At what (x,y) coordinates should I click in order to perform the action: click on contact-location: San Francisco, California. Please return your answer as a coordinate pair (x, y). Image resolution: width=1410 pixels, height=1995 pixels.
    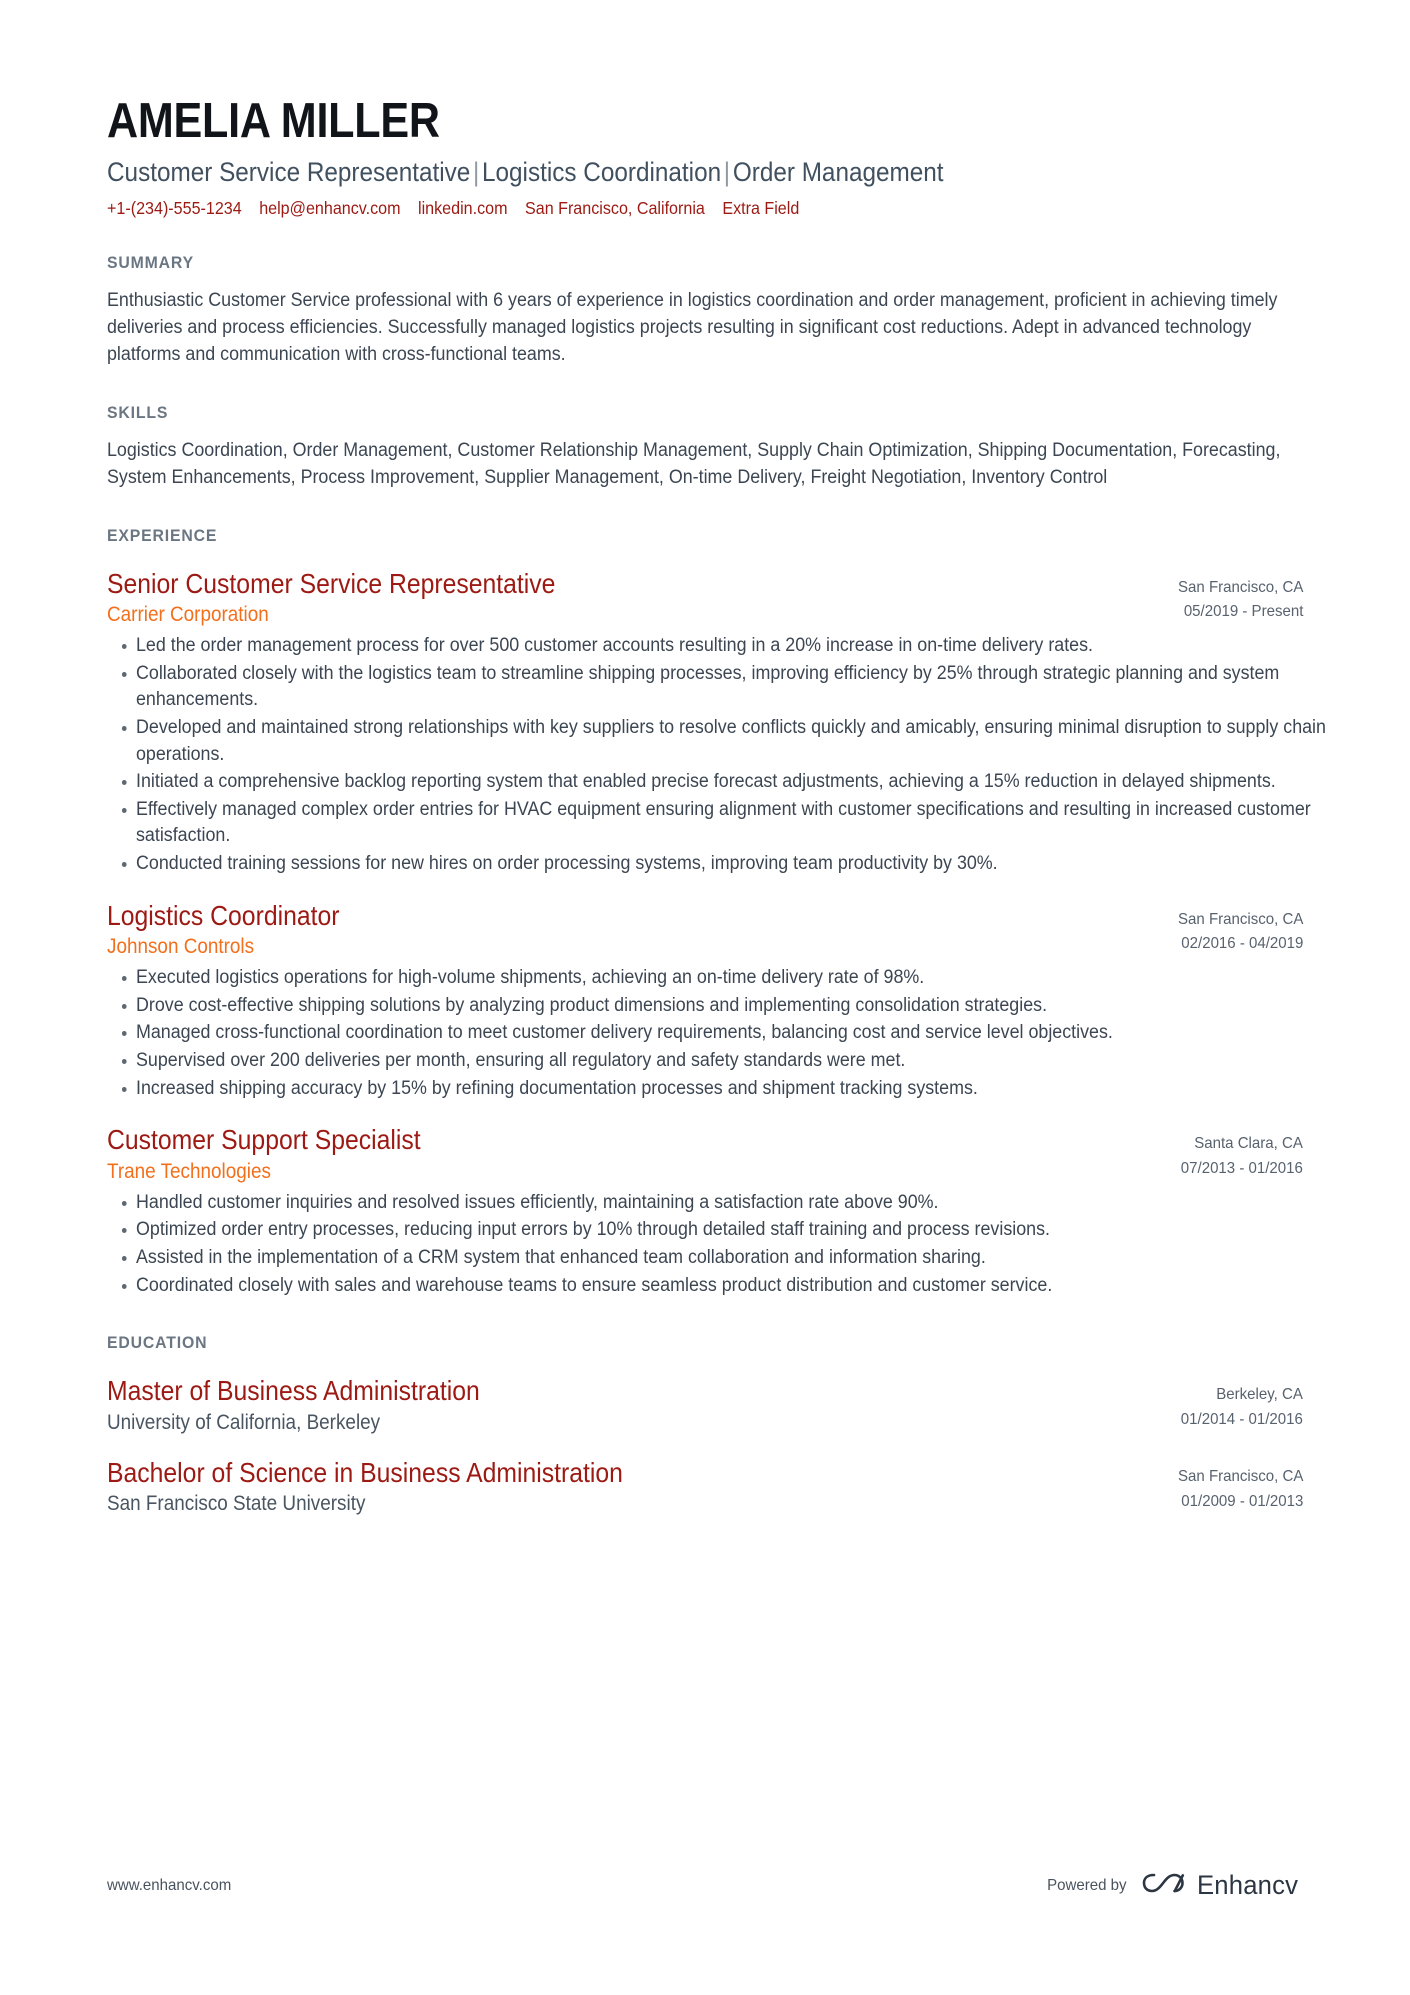
    Looking at the image, I should click on (614, 207).